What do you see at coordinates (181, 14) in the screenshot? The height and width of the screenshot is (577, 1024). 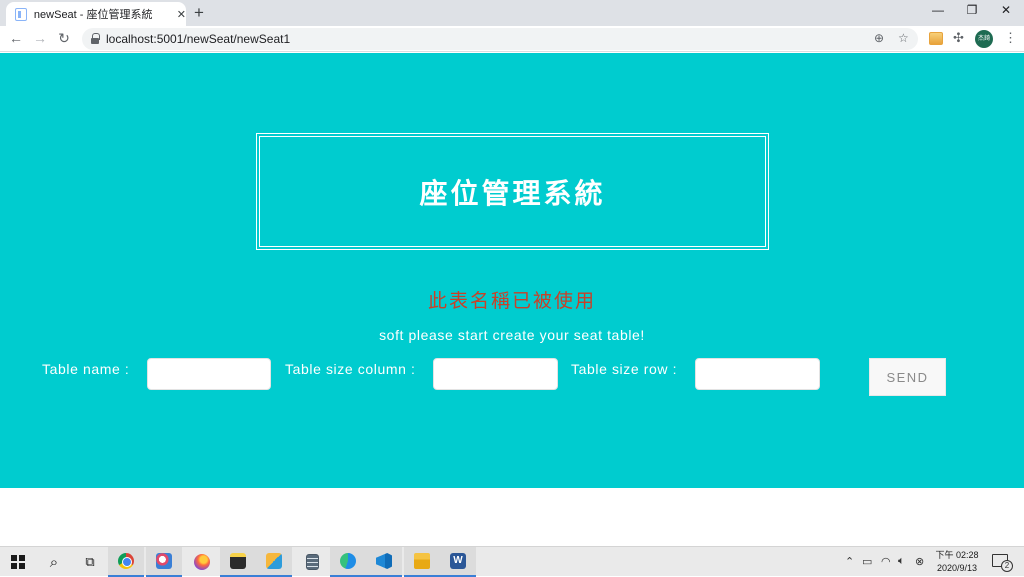 I see `tab-close-icon: ✕` at bounding box center [181, 14].